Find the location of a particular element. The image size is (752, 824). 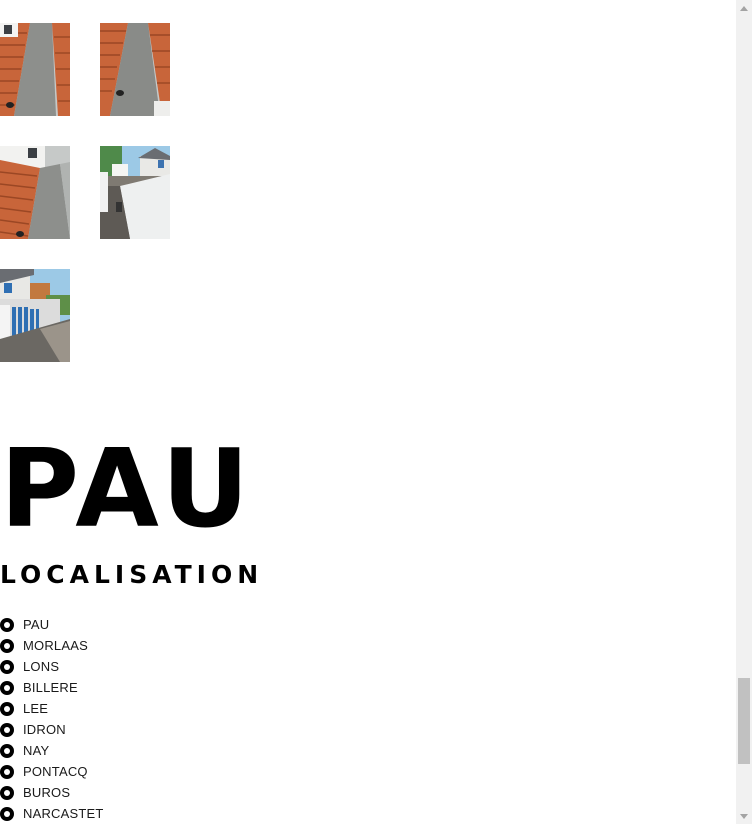

vertical-scrollbar is located at coordinates (744, 412).